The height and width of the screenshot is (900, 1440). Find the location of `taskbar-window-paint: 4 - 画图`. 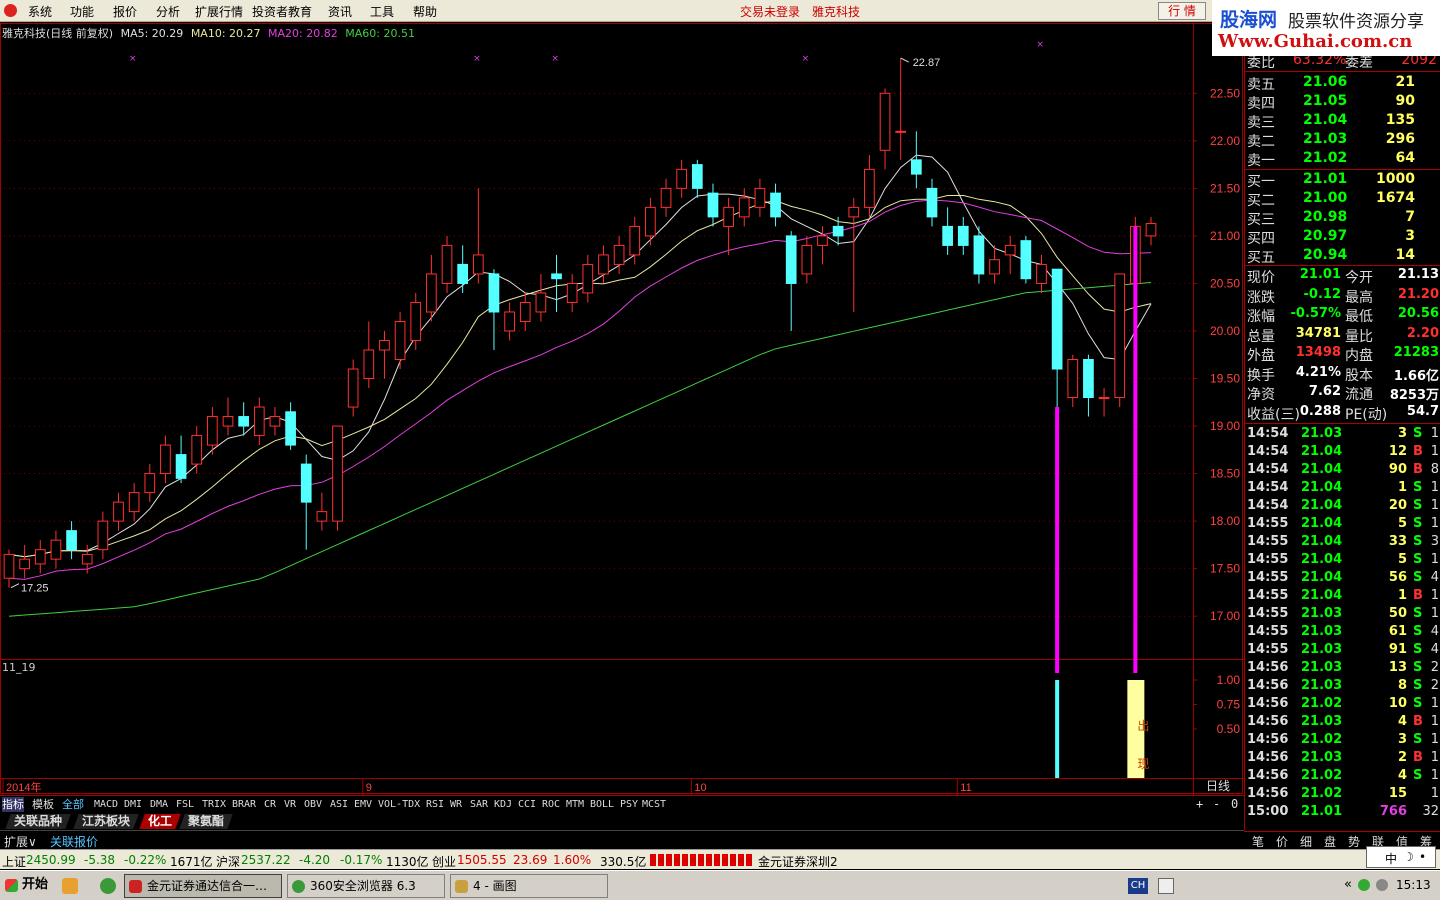

taskbar-window-paint: 4 - 画图 is located at coordinates (529, 886).